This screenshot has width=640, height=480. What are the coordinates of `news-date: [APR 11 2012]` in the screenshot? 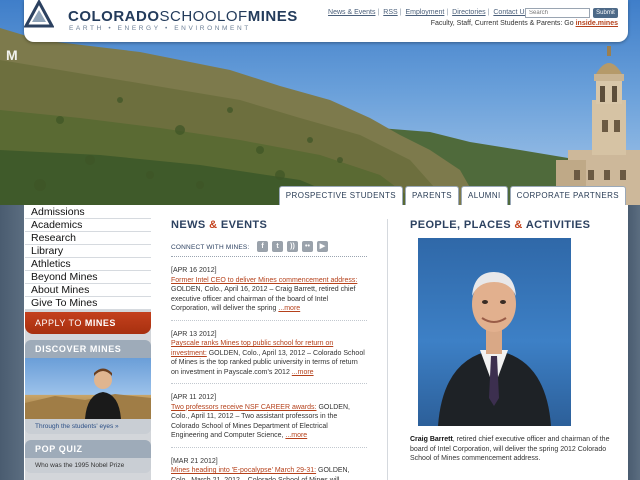 It's located at (194, 397).